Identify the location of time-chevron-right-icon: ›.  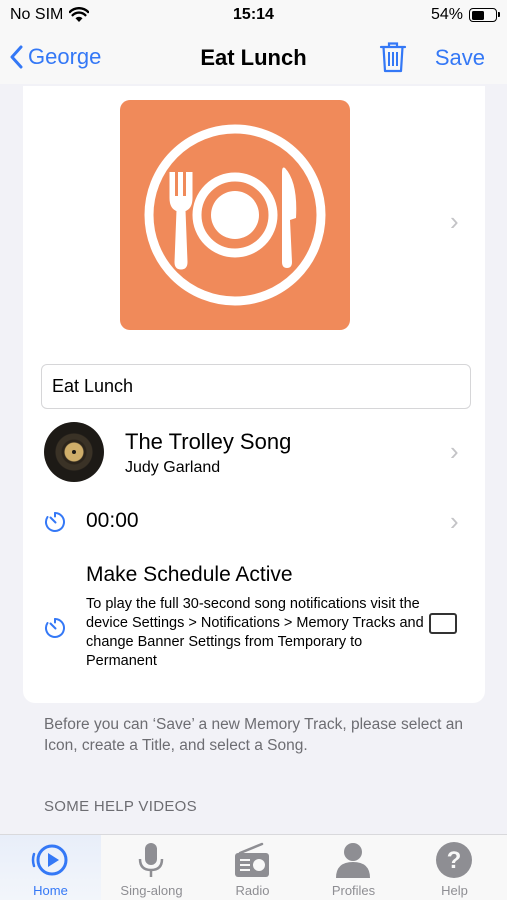
(454, 521).